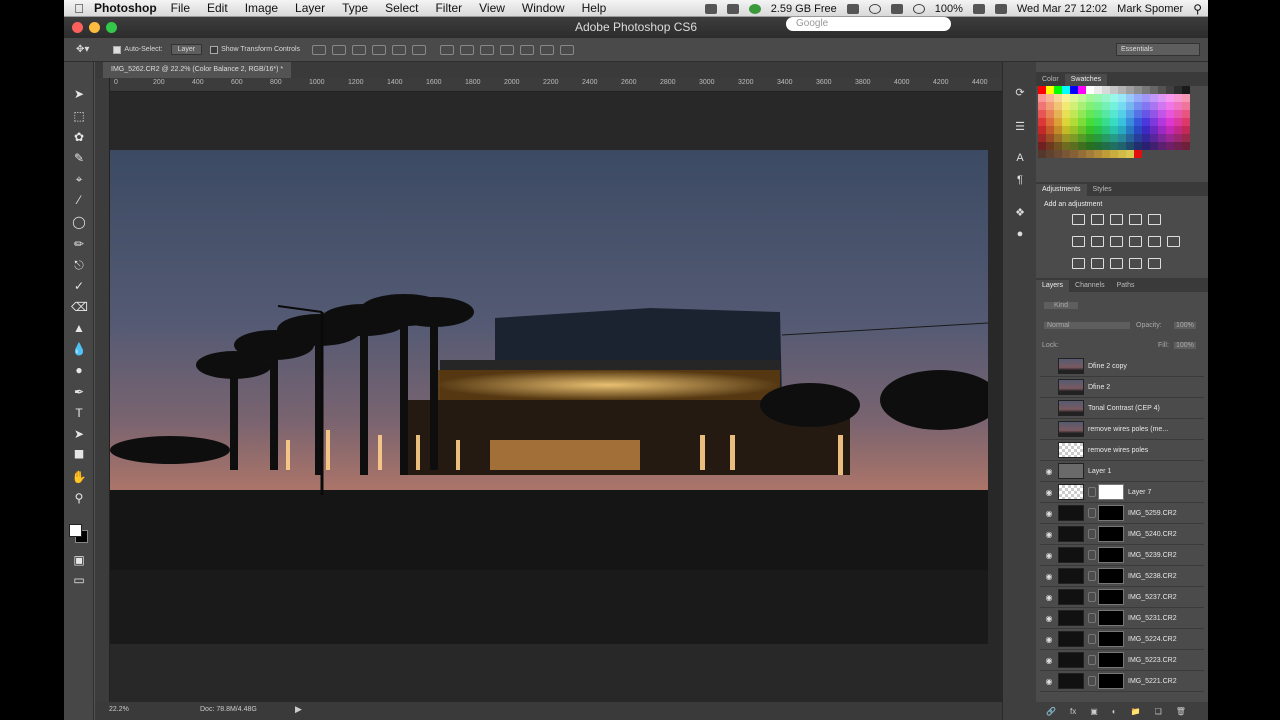  What do you see at coordinates (1053, 286) in the screenshot?
I see `tab-layers: Layers` at bounding box center [1053, 286].